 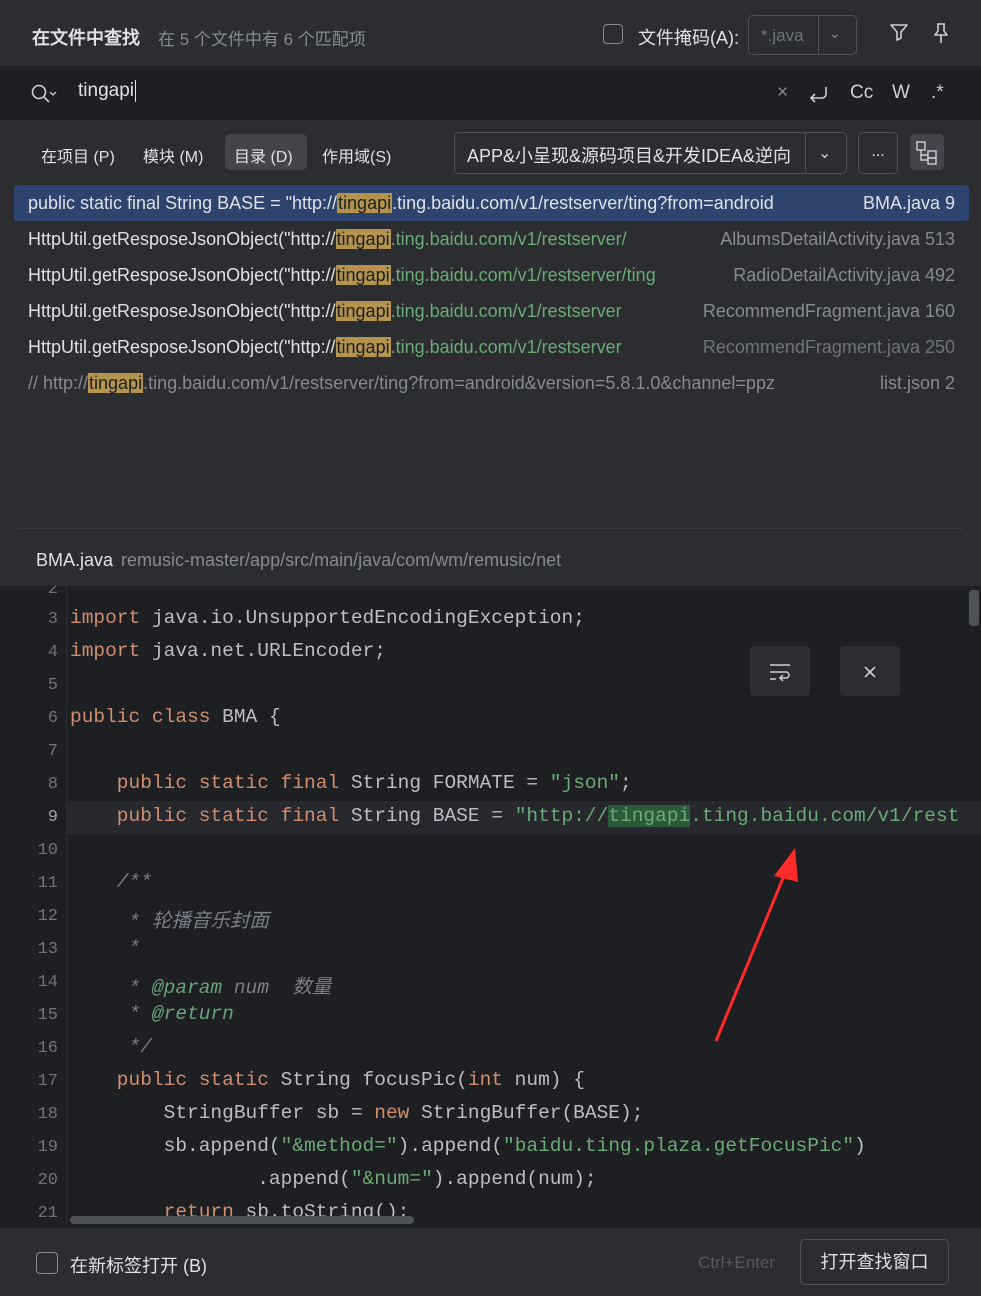 I want to click on code-text: ;, so click(x=626, y=783).